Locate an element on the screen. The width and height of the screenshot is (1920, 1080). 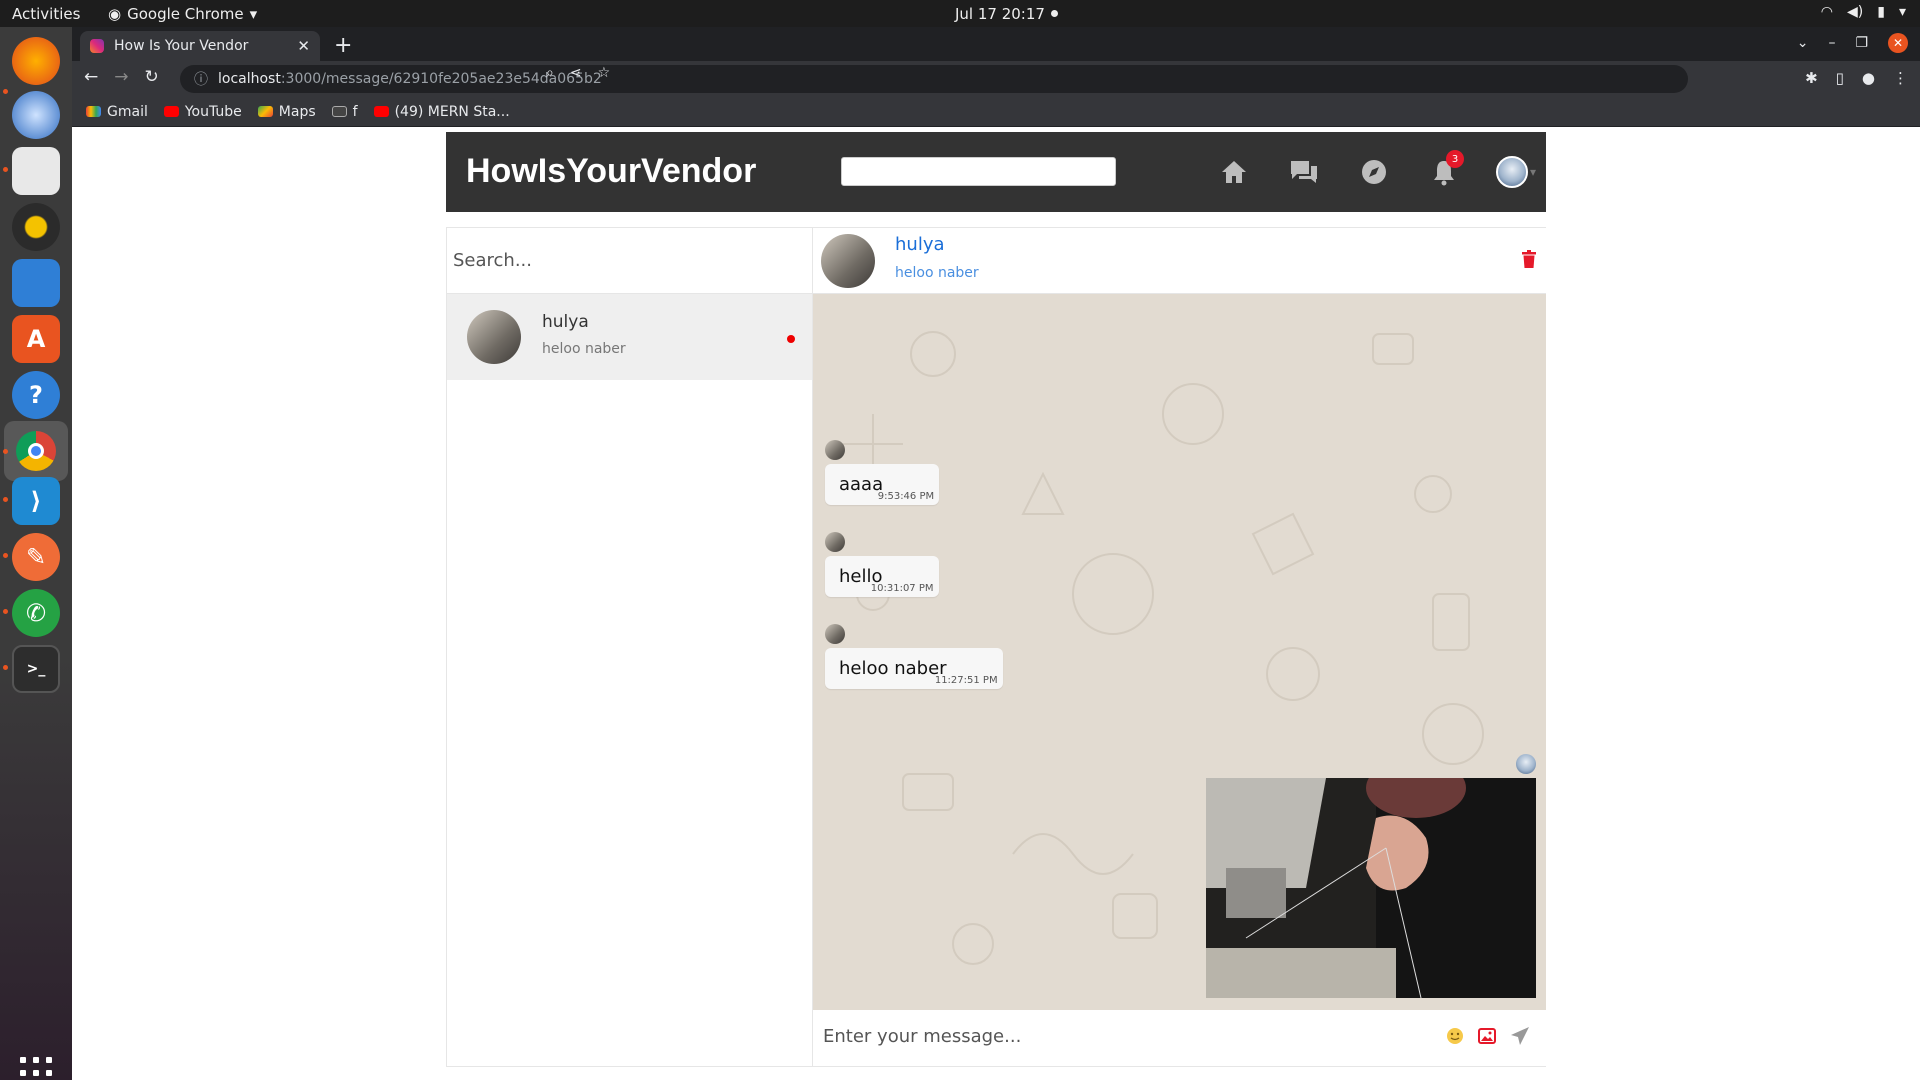
clock: Jul 17 20:17 is located at coordinates (1000, 14).